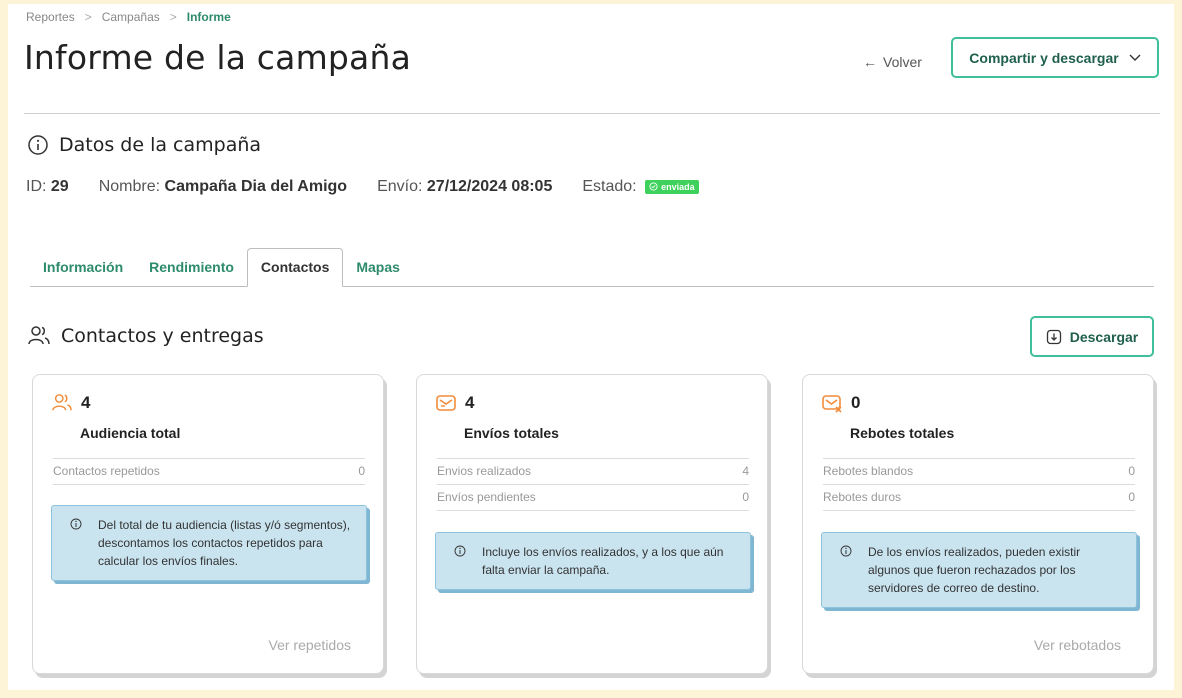 The image size is (1182, 698). I want to click on list-item: Rebotes blandos 0, so click(979, 471).